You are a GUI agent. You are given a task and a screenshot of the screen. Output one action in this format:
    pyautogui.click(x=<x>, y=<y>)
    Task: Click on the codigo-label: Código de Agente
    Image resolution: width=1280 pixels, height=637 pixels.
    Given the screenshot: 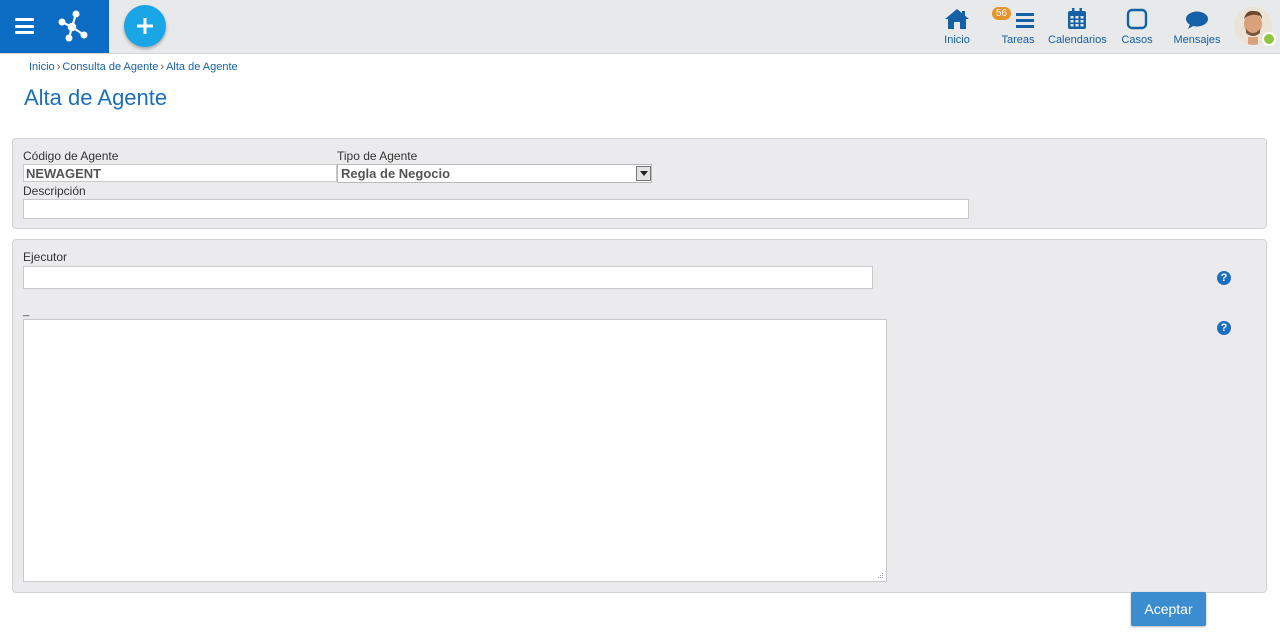 What is the action you would take?
    pyautogui.click(x=71, y=156)
    